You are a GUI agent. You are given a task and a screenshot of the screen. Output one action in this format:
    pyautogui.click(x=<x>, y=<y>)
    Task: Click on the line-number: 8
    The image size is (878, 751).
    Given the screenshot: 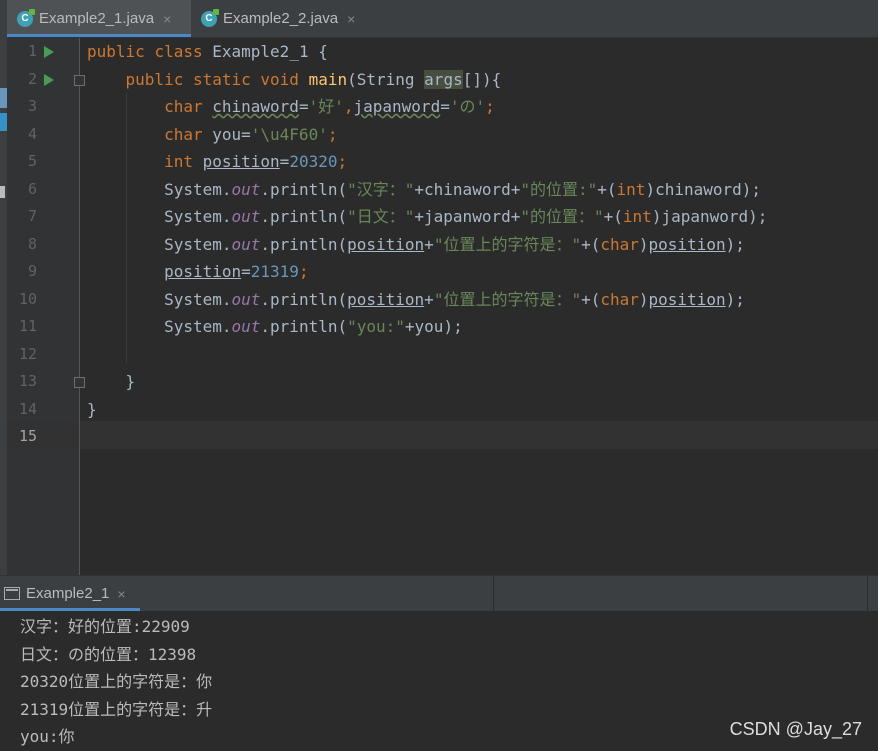 What is the action you would take?
    pyautogui.click(x=32, y=243)
    